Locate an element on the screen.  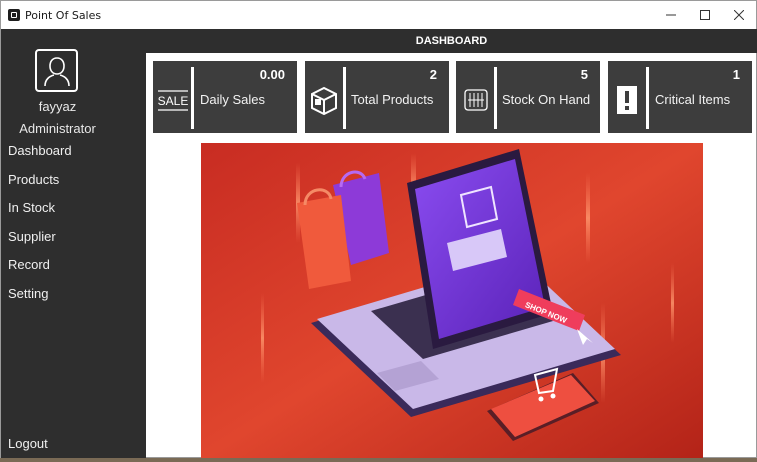
window-title: Point Of Sales is located at coordinates (63, 15).